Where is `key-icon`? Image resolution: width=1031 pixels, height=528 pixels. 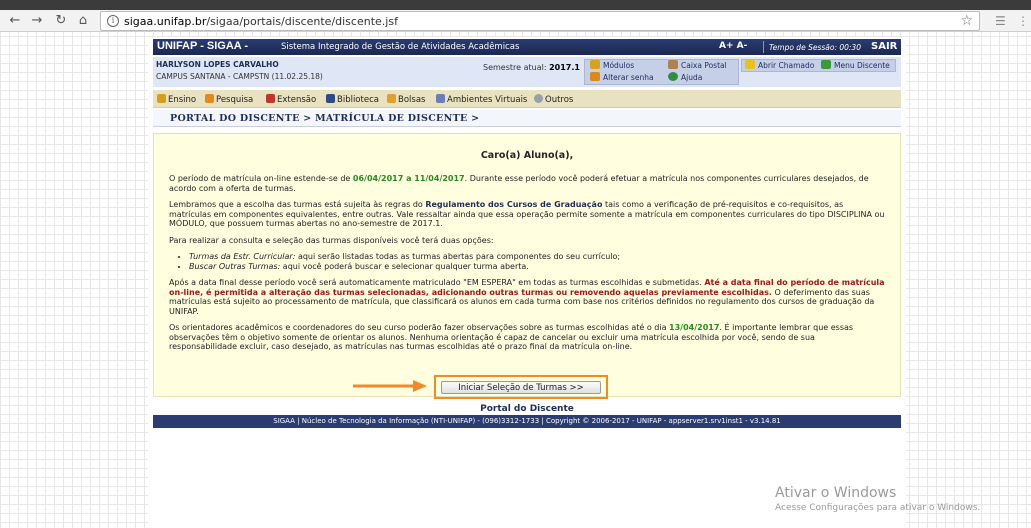 key-icon is located at coordinates (595, 76).